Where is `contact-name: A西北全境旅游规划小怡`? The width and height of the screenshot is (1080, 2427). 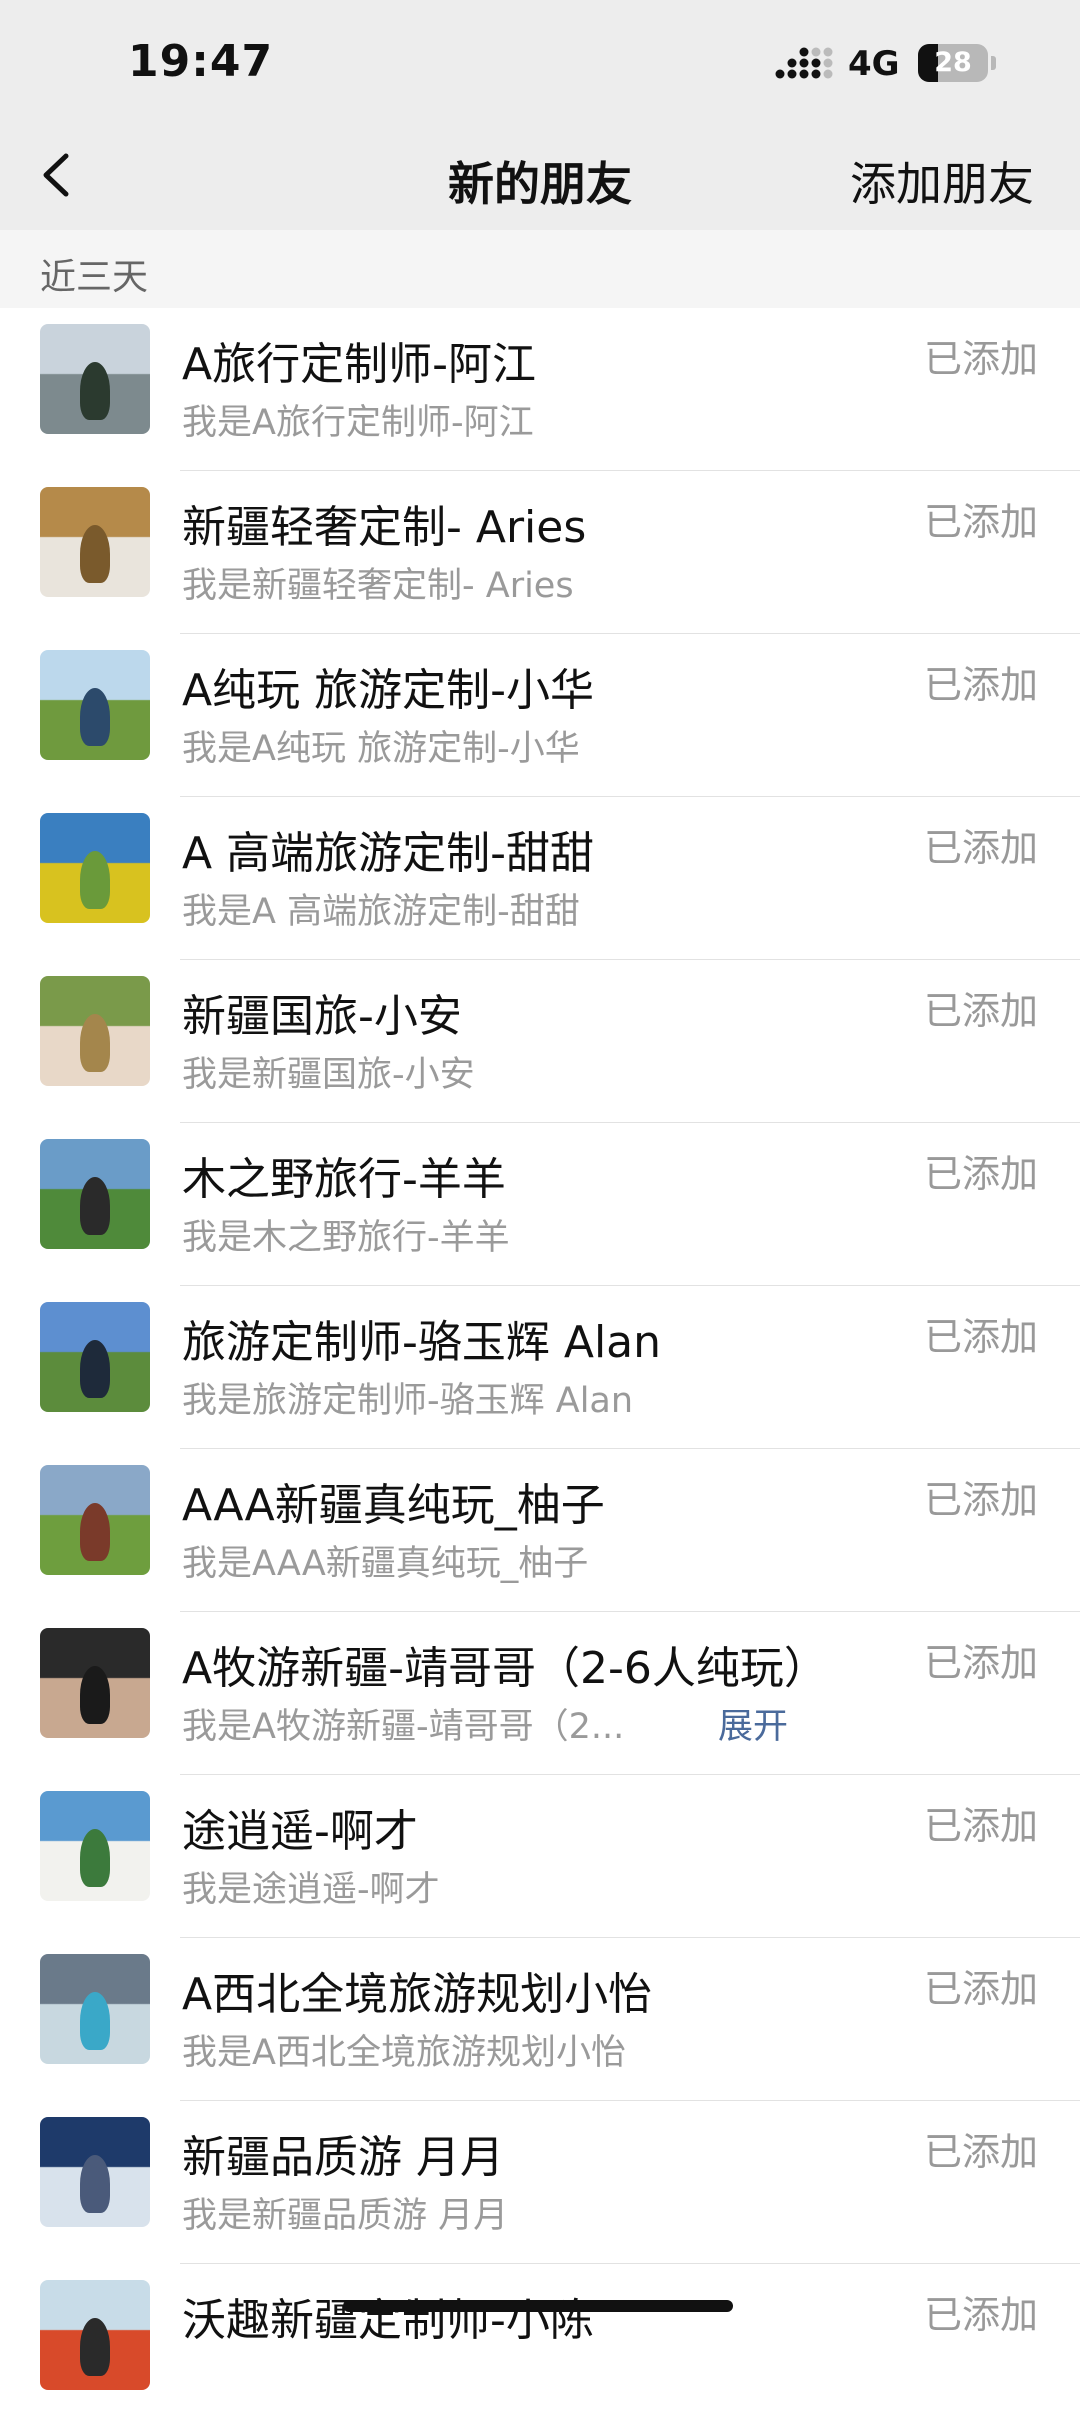 contact-name: A西北全境旅游规划小怡 is located at coordinates (417, 1994).